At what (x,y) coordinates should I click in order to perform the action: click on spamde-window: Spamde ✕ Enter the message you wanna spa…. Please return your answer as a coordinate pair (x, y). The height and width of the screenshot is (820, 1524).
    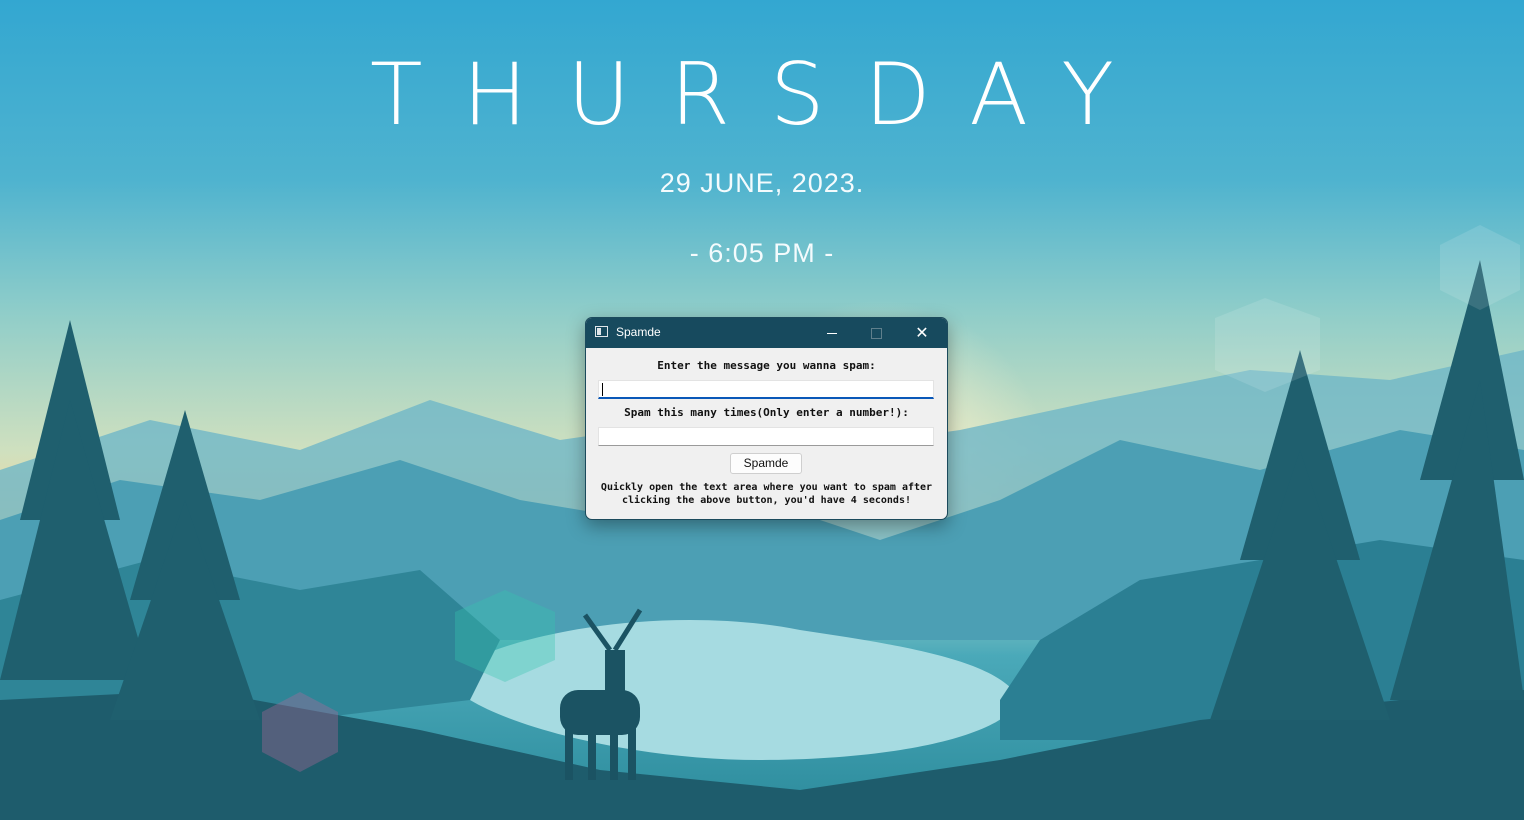
    Looking at the image, I should click on (766, 418).